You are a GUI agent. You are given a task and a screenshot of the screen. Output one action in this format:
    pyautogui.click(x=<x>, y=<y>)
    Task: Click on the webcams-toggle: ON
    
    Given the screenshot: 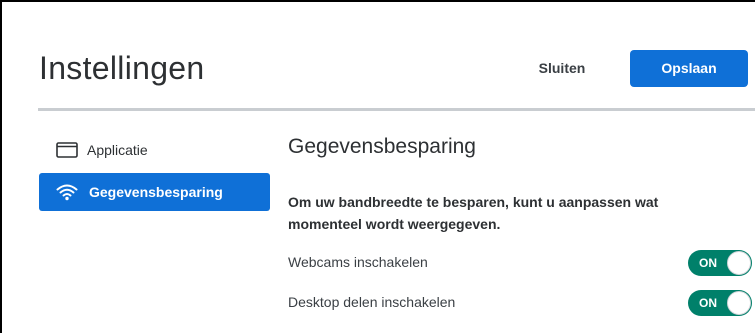 What is the action you would take?
    pyautogui.click(x=720, y=263)
    